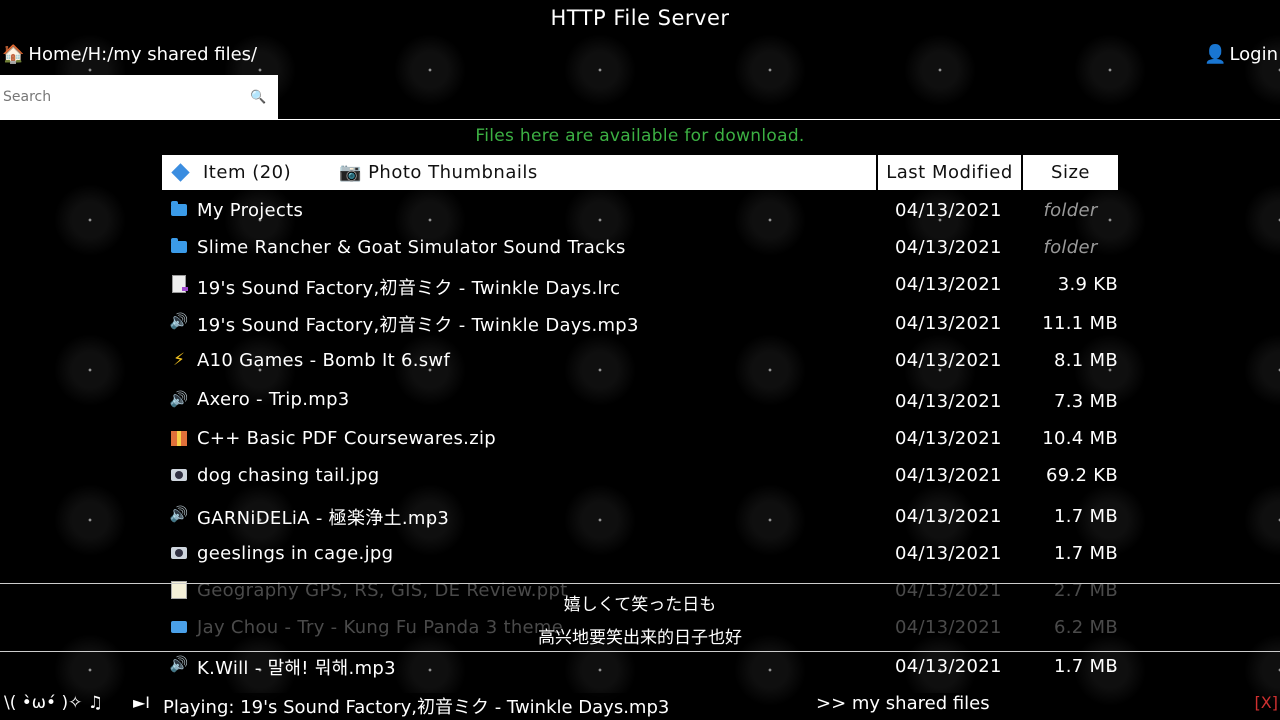 This screenshot has height=720, width=1280. Describe the element at coordinates (247, 172) in the screenshot. I see `item-count-label: Item (20)` at that location.